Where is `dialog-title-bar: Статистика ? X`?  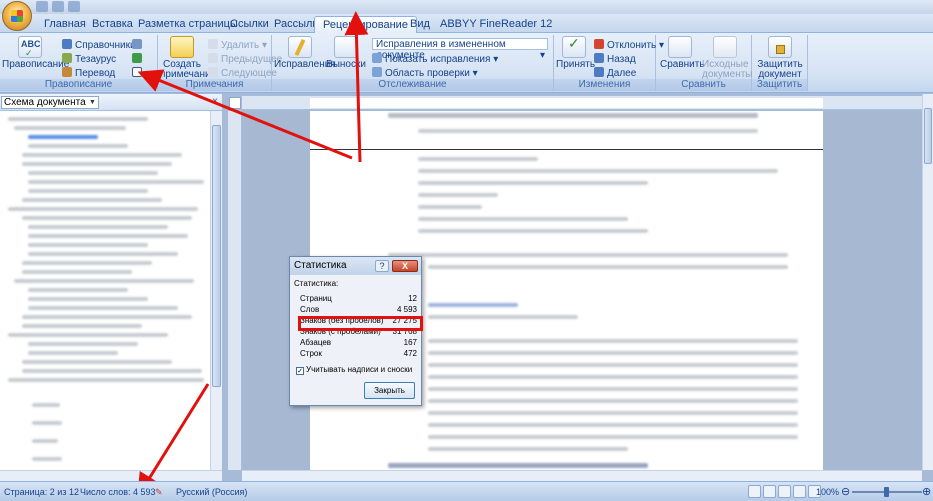
dialog-title-bar: Статистика ? X is located at coordinates (355, 266).